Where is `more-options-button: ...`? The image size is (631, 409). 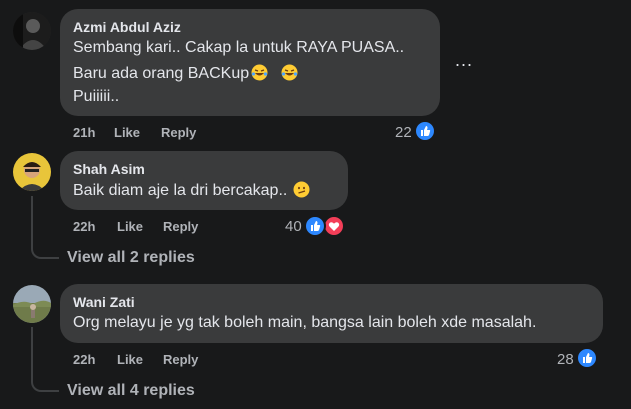 more-options-button: ... is located at coordinates (464, 60).